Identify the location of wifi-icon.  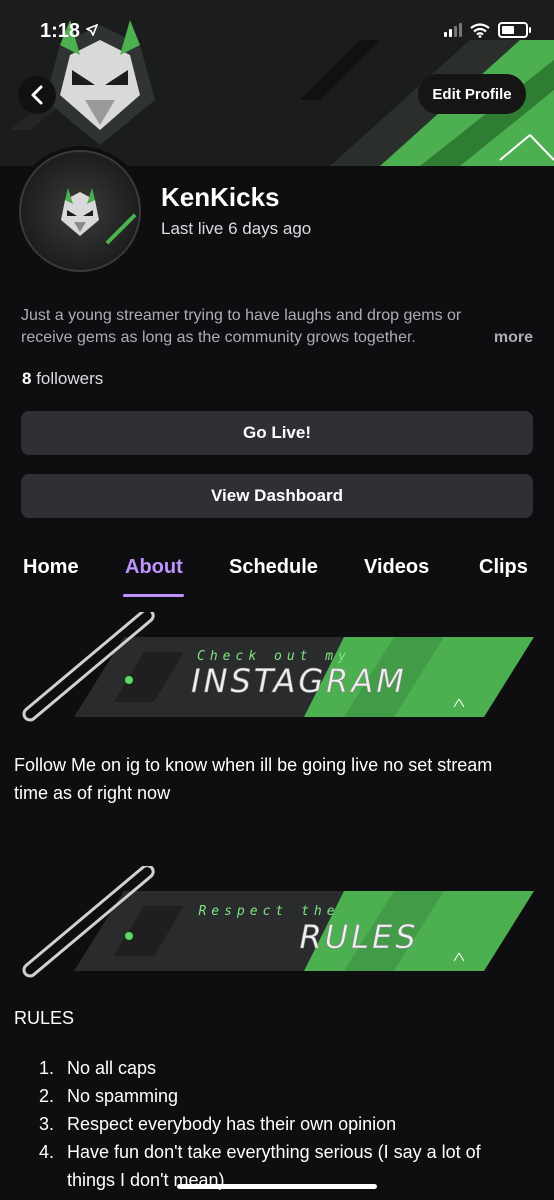
(480, 30).